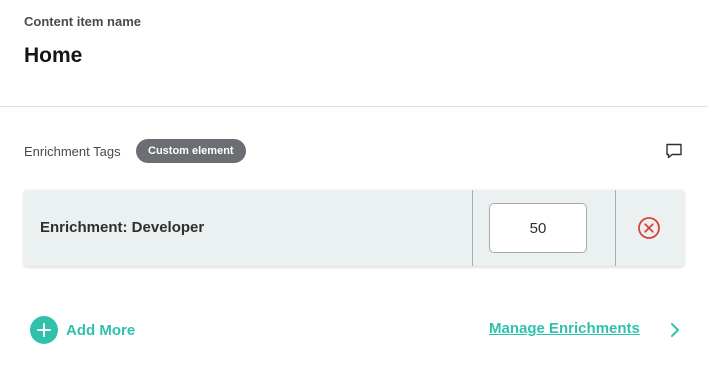 The image size is (708, 377). Describe the element at coordinates (191, 151) in the screenshot. I see `custom-element-badge: Custom element` at that location.